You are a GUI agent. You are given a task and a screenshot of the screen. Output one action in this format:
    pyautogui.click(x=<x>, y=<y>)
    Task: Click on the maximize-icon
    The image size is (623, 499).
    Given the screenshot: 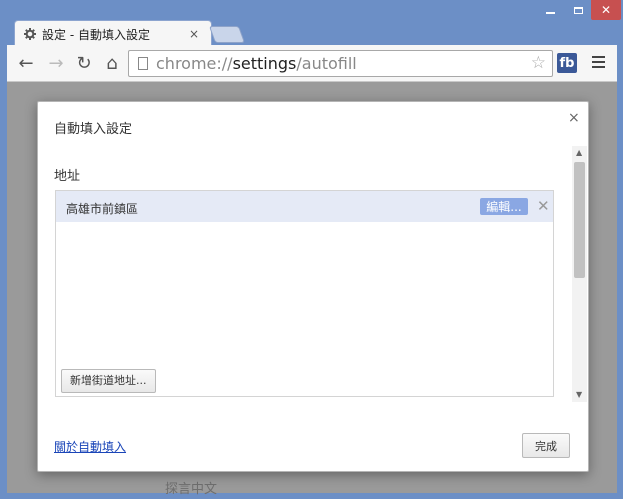 What is the action you would take?
    pyautogui.click(x=578, y=10)
    